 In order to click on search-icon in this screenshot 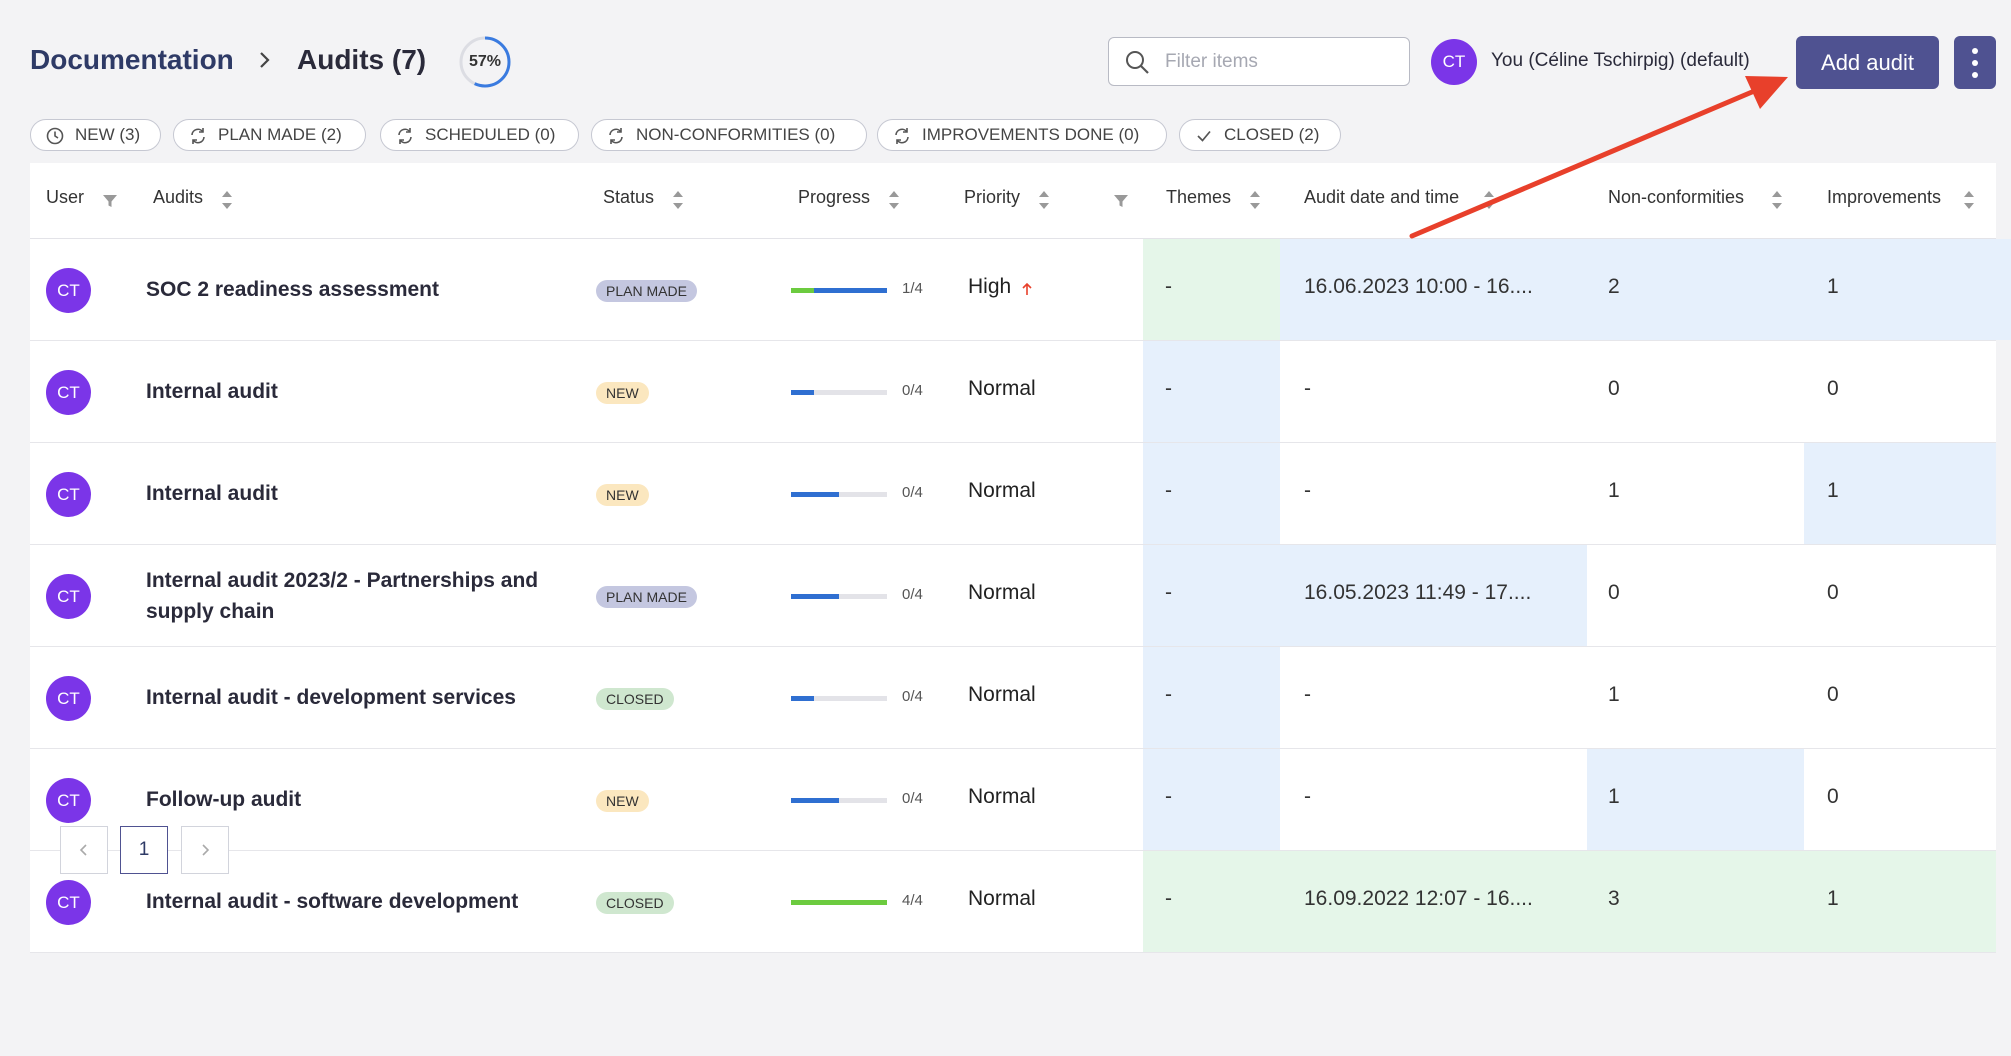, I will do `click(1137, 62)`.